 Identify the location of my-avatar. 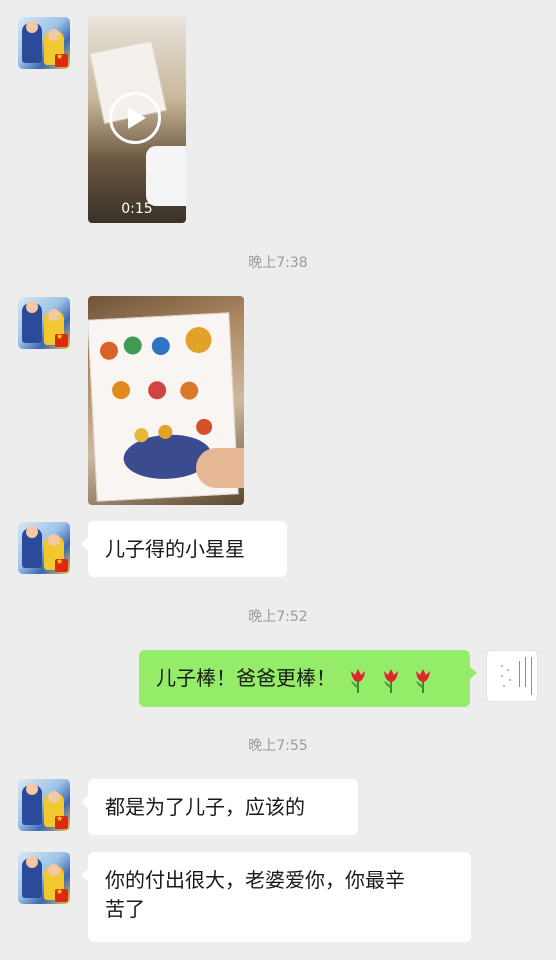
(512, 676).